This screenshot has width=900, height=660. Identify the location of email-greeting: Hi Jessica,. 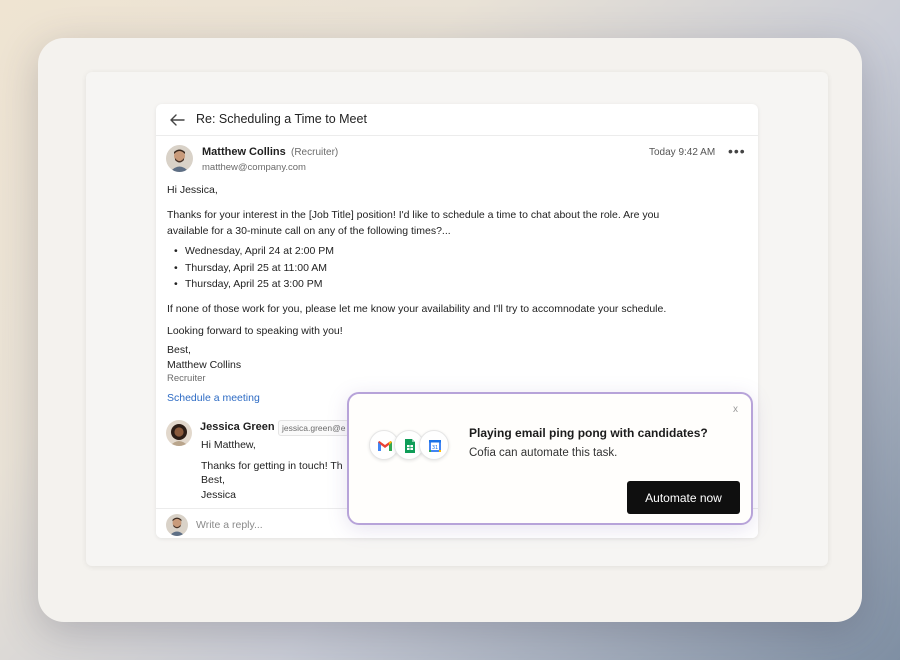
(192, 190).